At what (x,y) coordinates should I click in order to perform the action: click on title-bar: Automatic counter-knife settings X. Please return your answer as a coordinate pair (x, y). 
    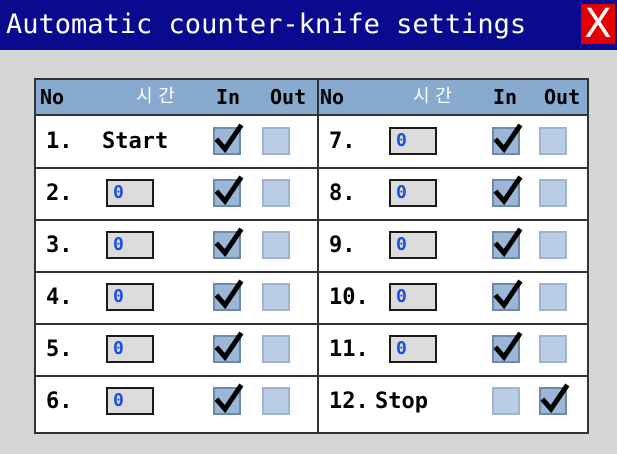
    Looking at the image, I should click on (308, 25).